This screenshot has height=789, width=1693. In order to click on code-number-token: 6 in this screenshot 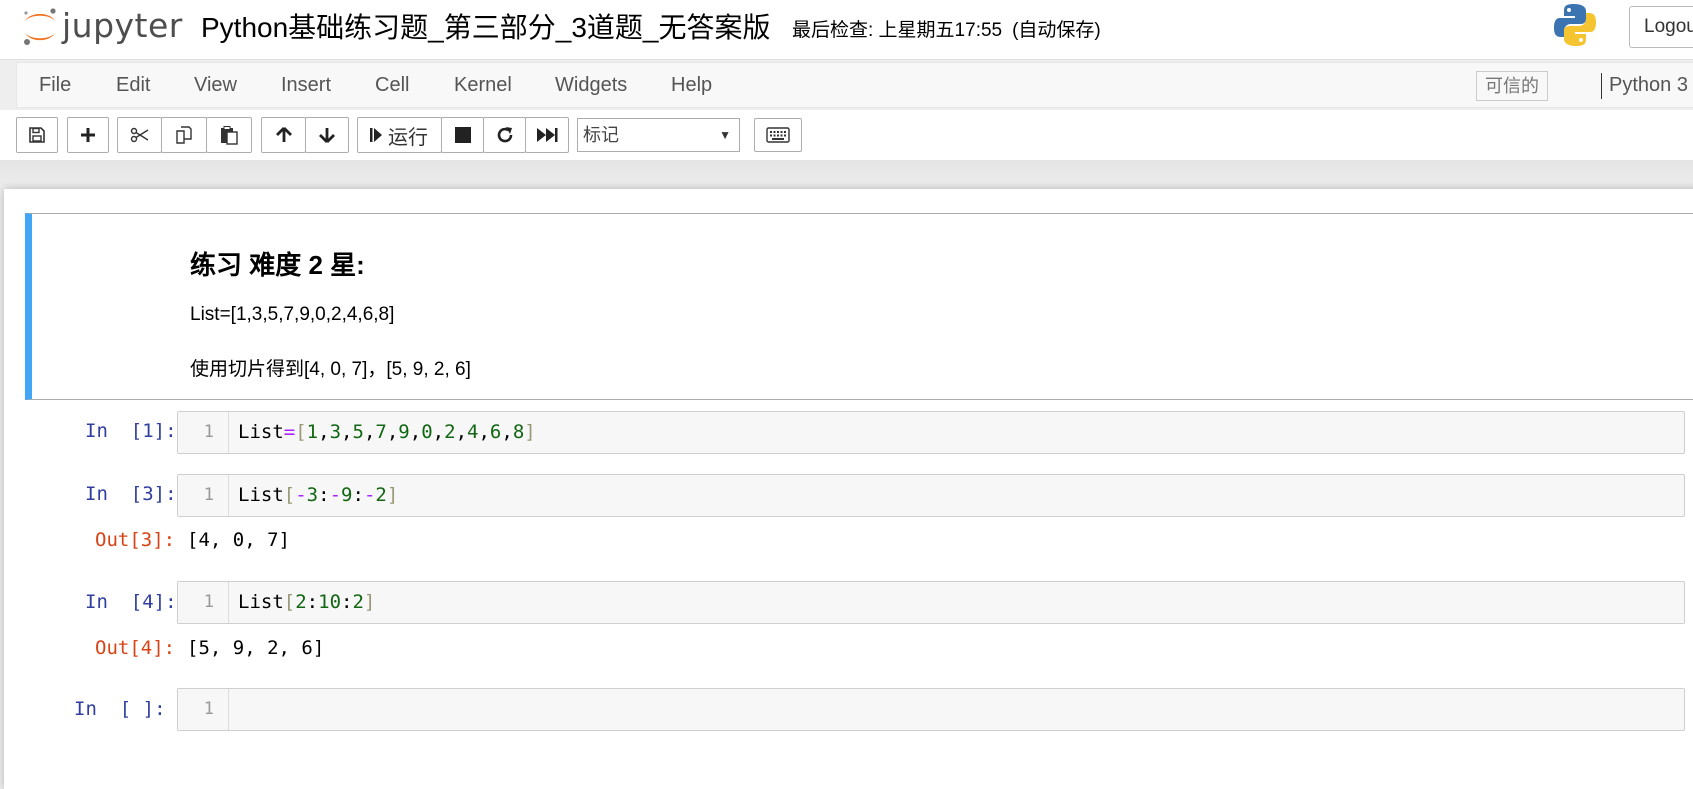, I will do `click(495, 432)`.